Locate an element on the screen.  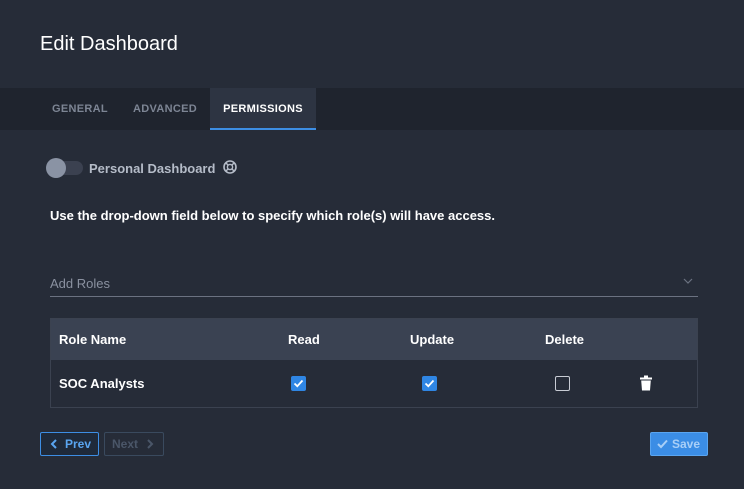
save-button: Save is located at coordinates (679, 444).